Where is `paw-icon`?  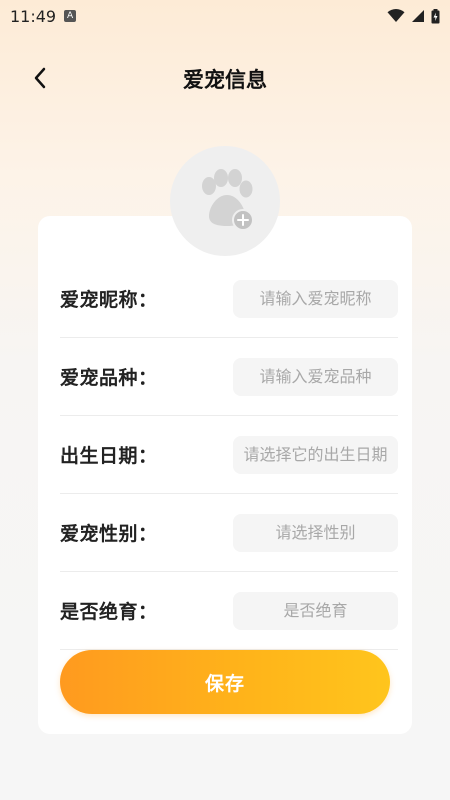
paw-icon is located at coordinates (228, 200).